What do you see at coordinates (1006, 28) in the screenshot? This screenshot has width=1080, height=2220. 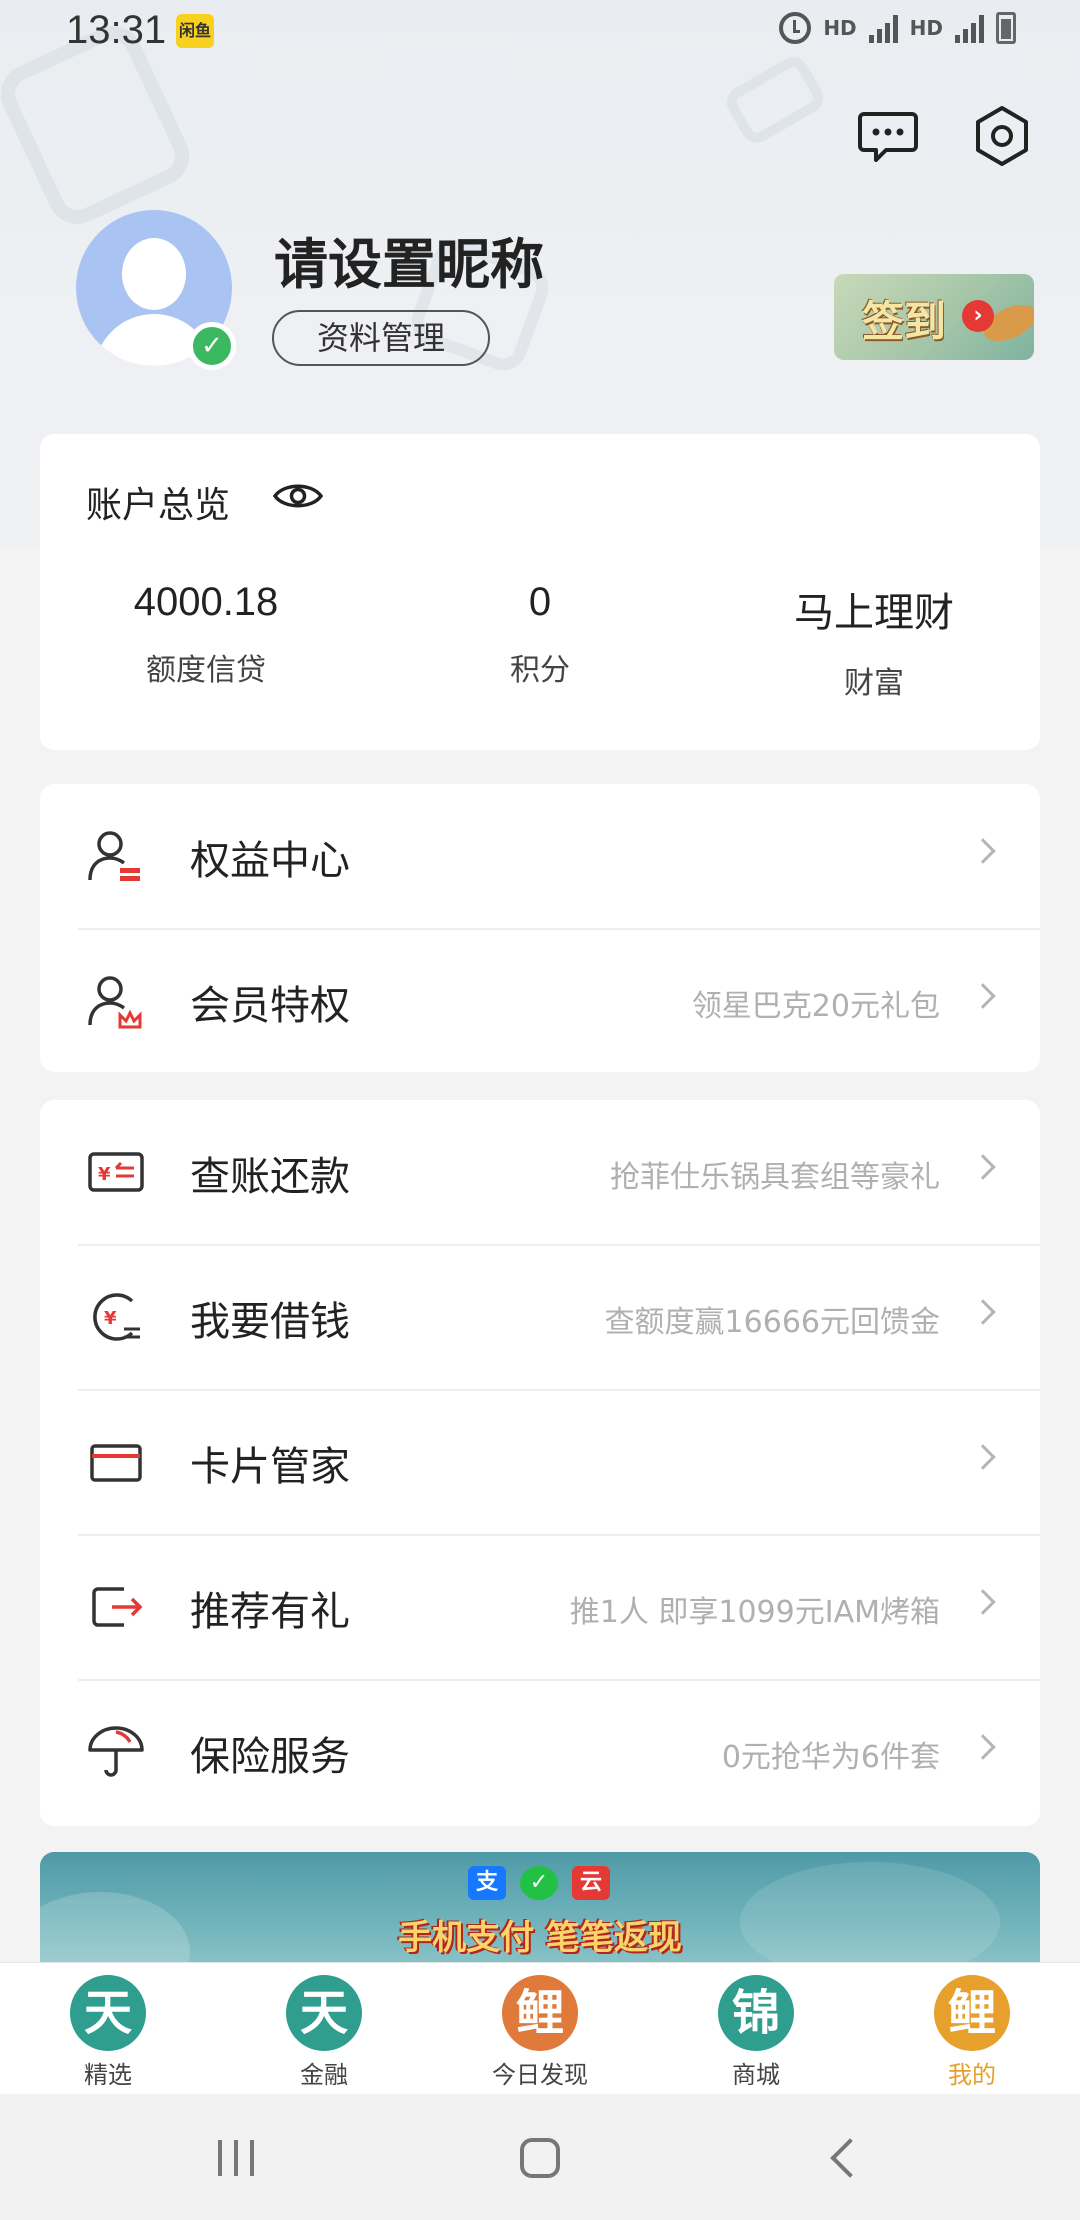 I see `battery-icon` at bounding box center [1006, 28].